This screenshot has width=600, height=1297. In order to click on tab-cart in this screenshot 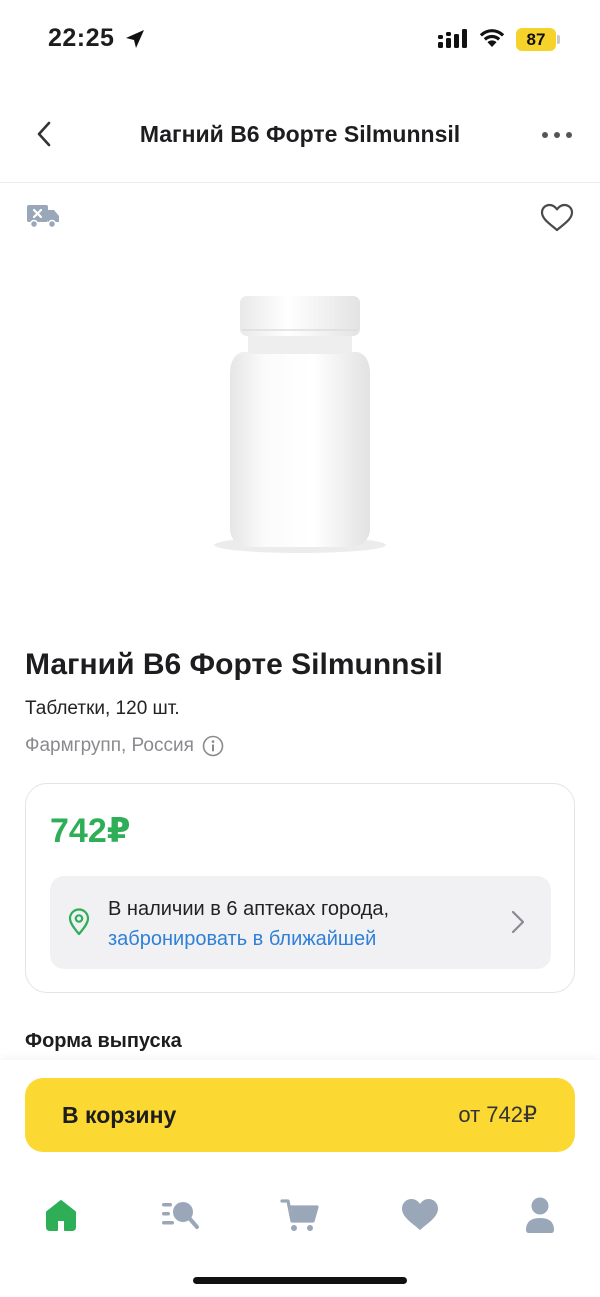, I will do `click(300, 1215)`.